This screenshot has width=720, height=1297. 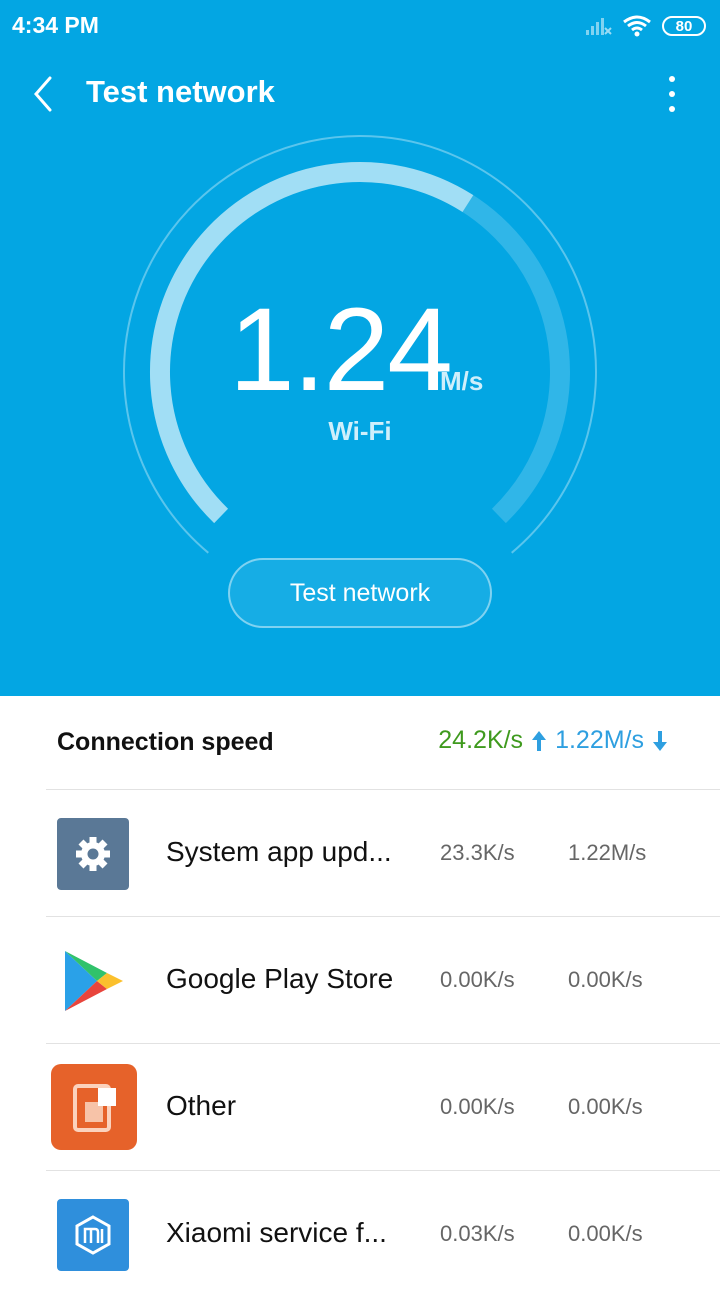 I want to click on upload-arrow-icon, so click(x=539, y=740).